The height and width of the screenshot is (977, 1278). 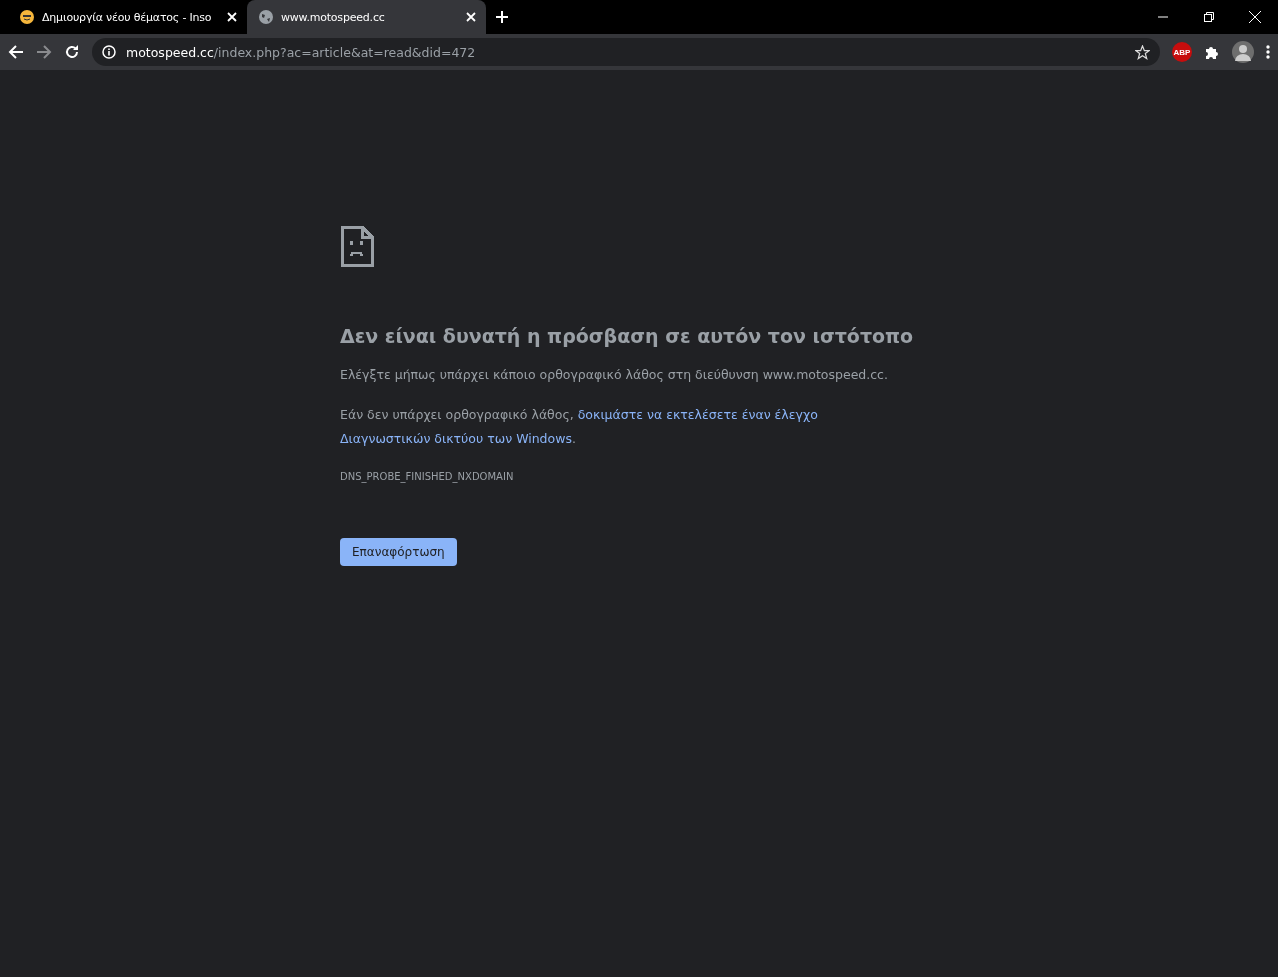 What do you see at coordinates (72, 52) in the screenshot?
I see `reload-button` at bounding box center [72, 52].